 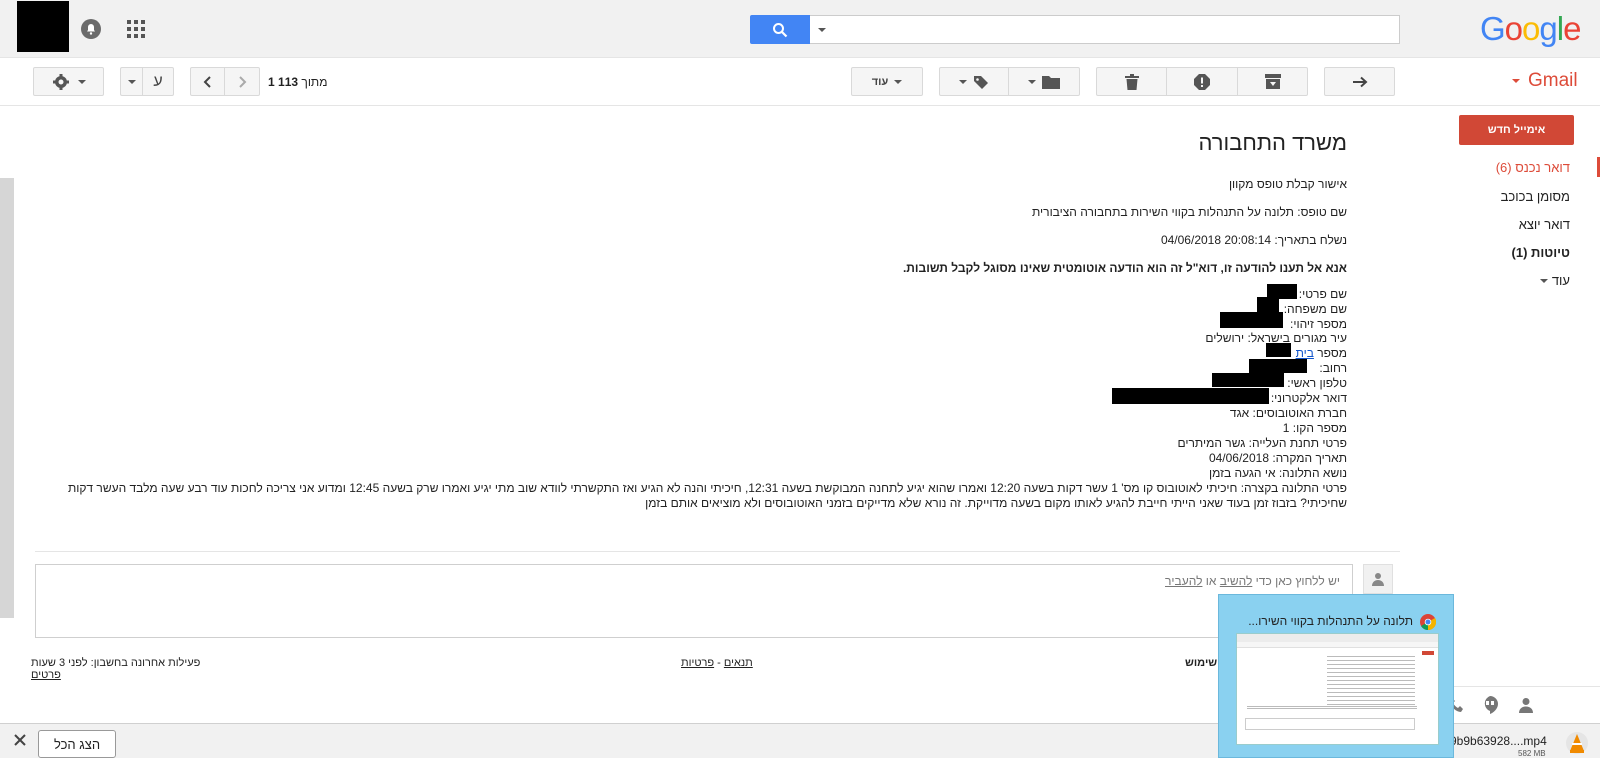 I want to click on search-icon, so click(x=780, y=29).